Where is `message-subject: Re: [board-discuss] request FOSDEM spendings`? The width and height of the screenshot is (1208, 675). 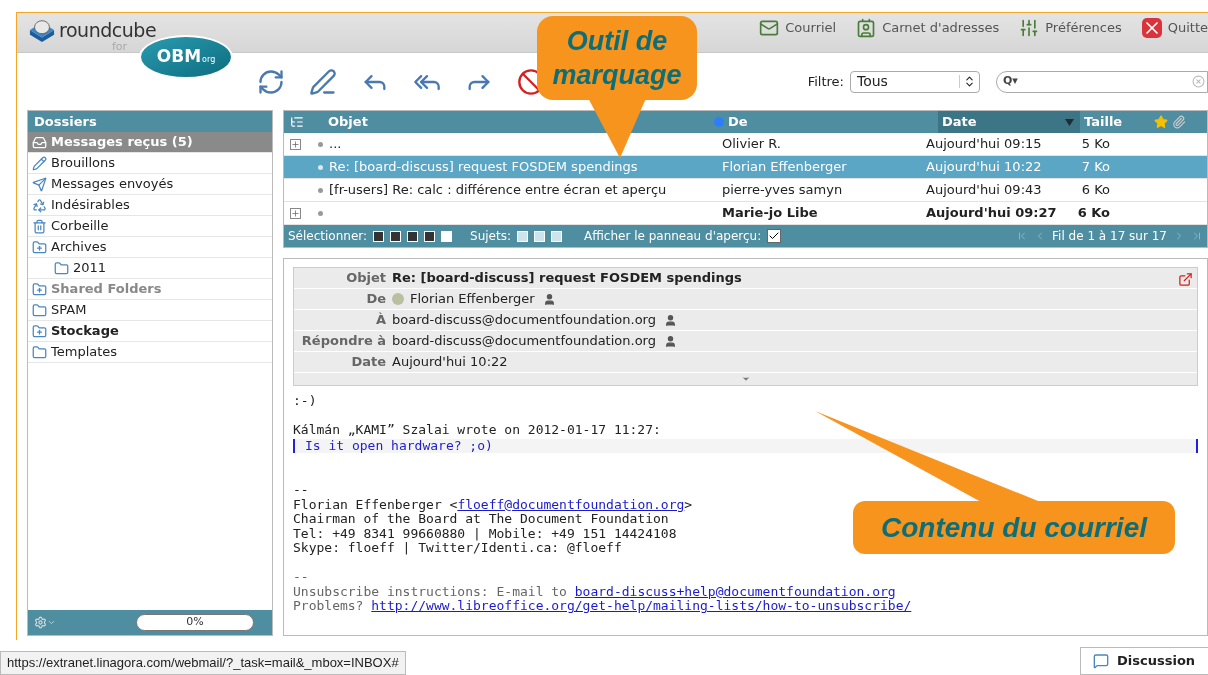 message-subject: Re: [board-discuss] request FOSDEM spendings is located at coordinates (483, 167).